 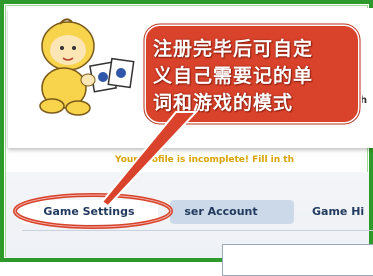 I want to click on callout-line: 注册完毕后可自定, so click(x=233, y=49).